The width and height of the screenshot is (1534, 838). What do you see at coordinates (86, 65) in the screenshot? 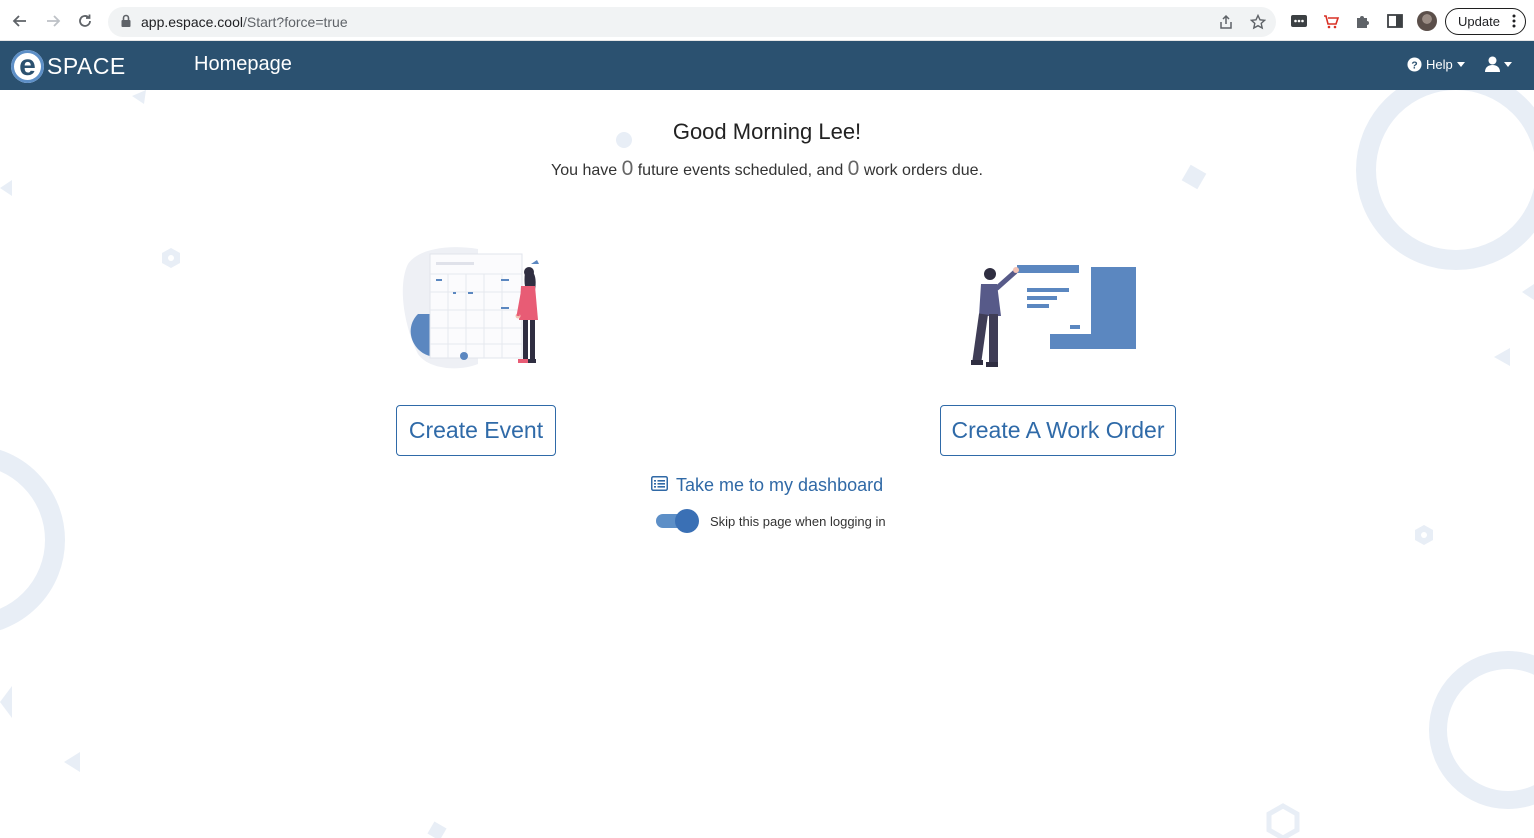
I see `logo-word: SPACE` at bounding box center [86, 65].